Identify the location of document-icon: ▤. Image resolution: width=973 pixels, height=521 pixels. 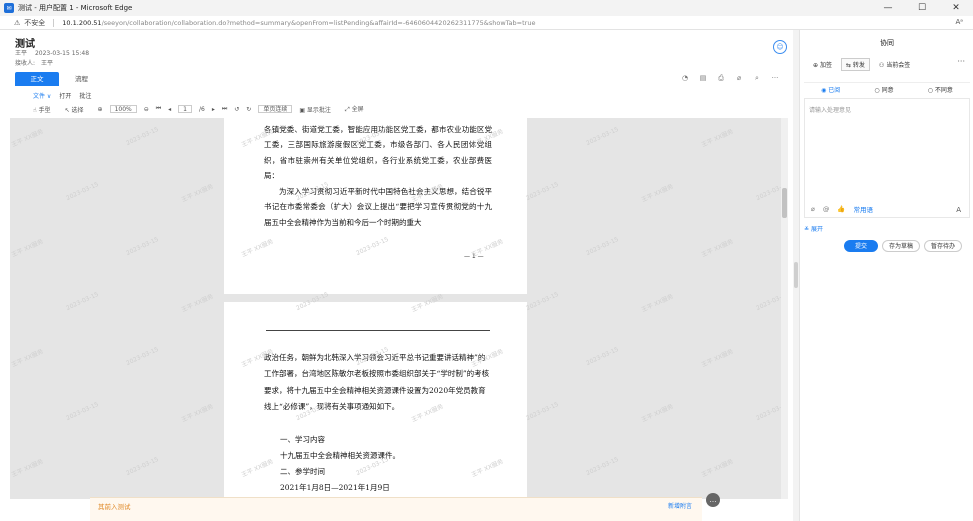
(703, 78).